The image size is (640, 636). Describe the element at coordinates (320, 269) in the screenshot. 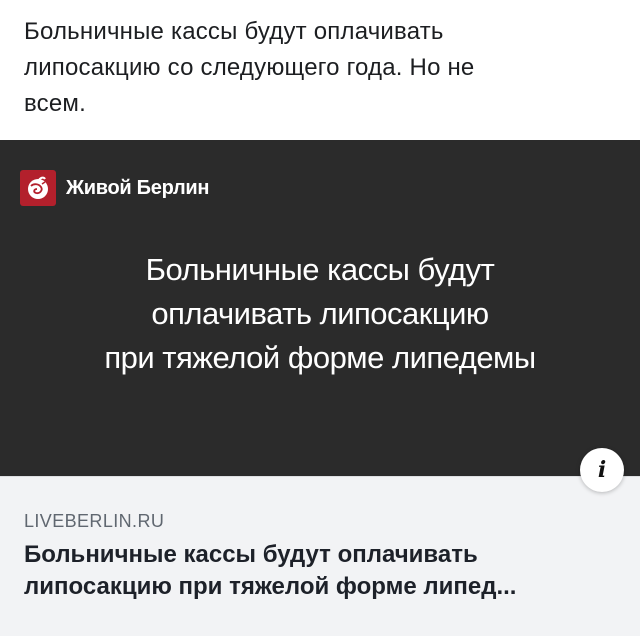

I see `preview-headline-line: Больничные кассы будут` at that location.